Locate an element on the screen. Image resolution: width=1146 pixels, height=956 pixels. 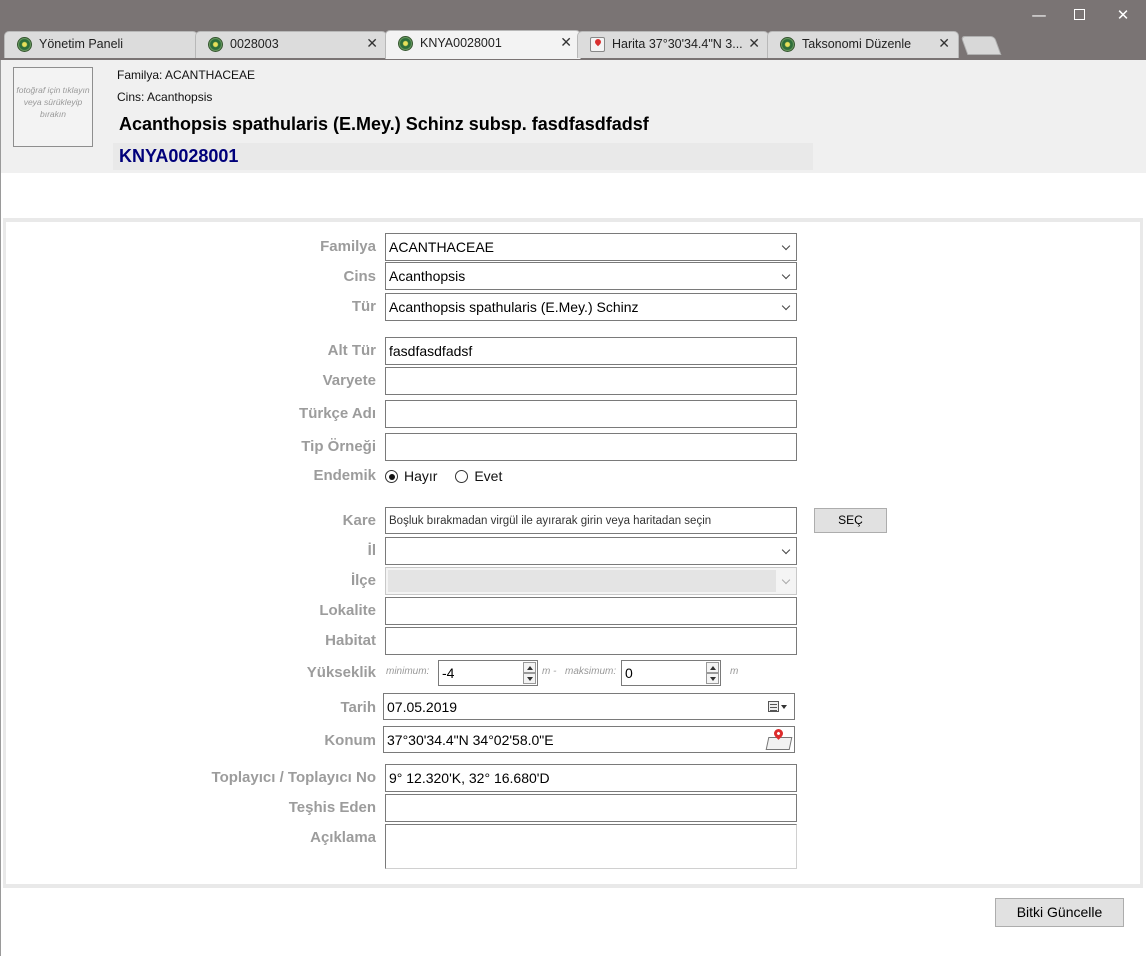
il-select is located at coordinates (591, 551).